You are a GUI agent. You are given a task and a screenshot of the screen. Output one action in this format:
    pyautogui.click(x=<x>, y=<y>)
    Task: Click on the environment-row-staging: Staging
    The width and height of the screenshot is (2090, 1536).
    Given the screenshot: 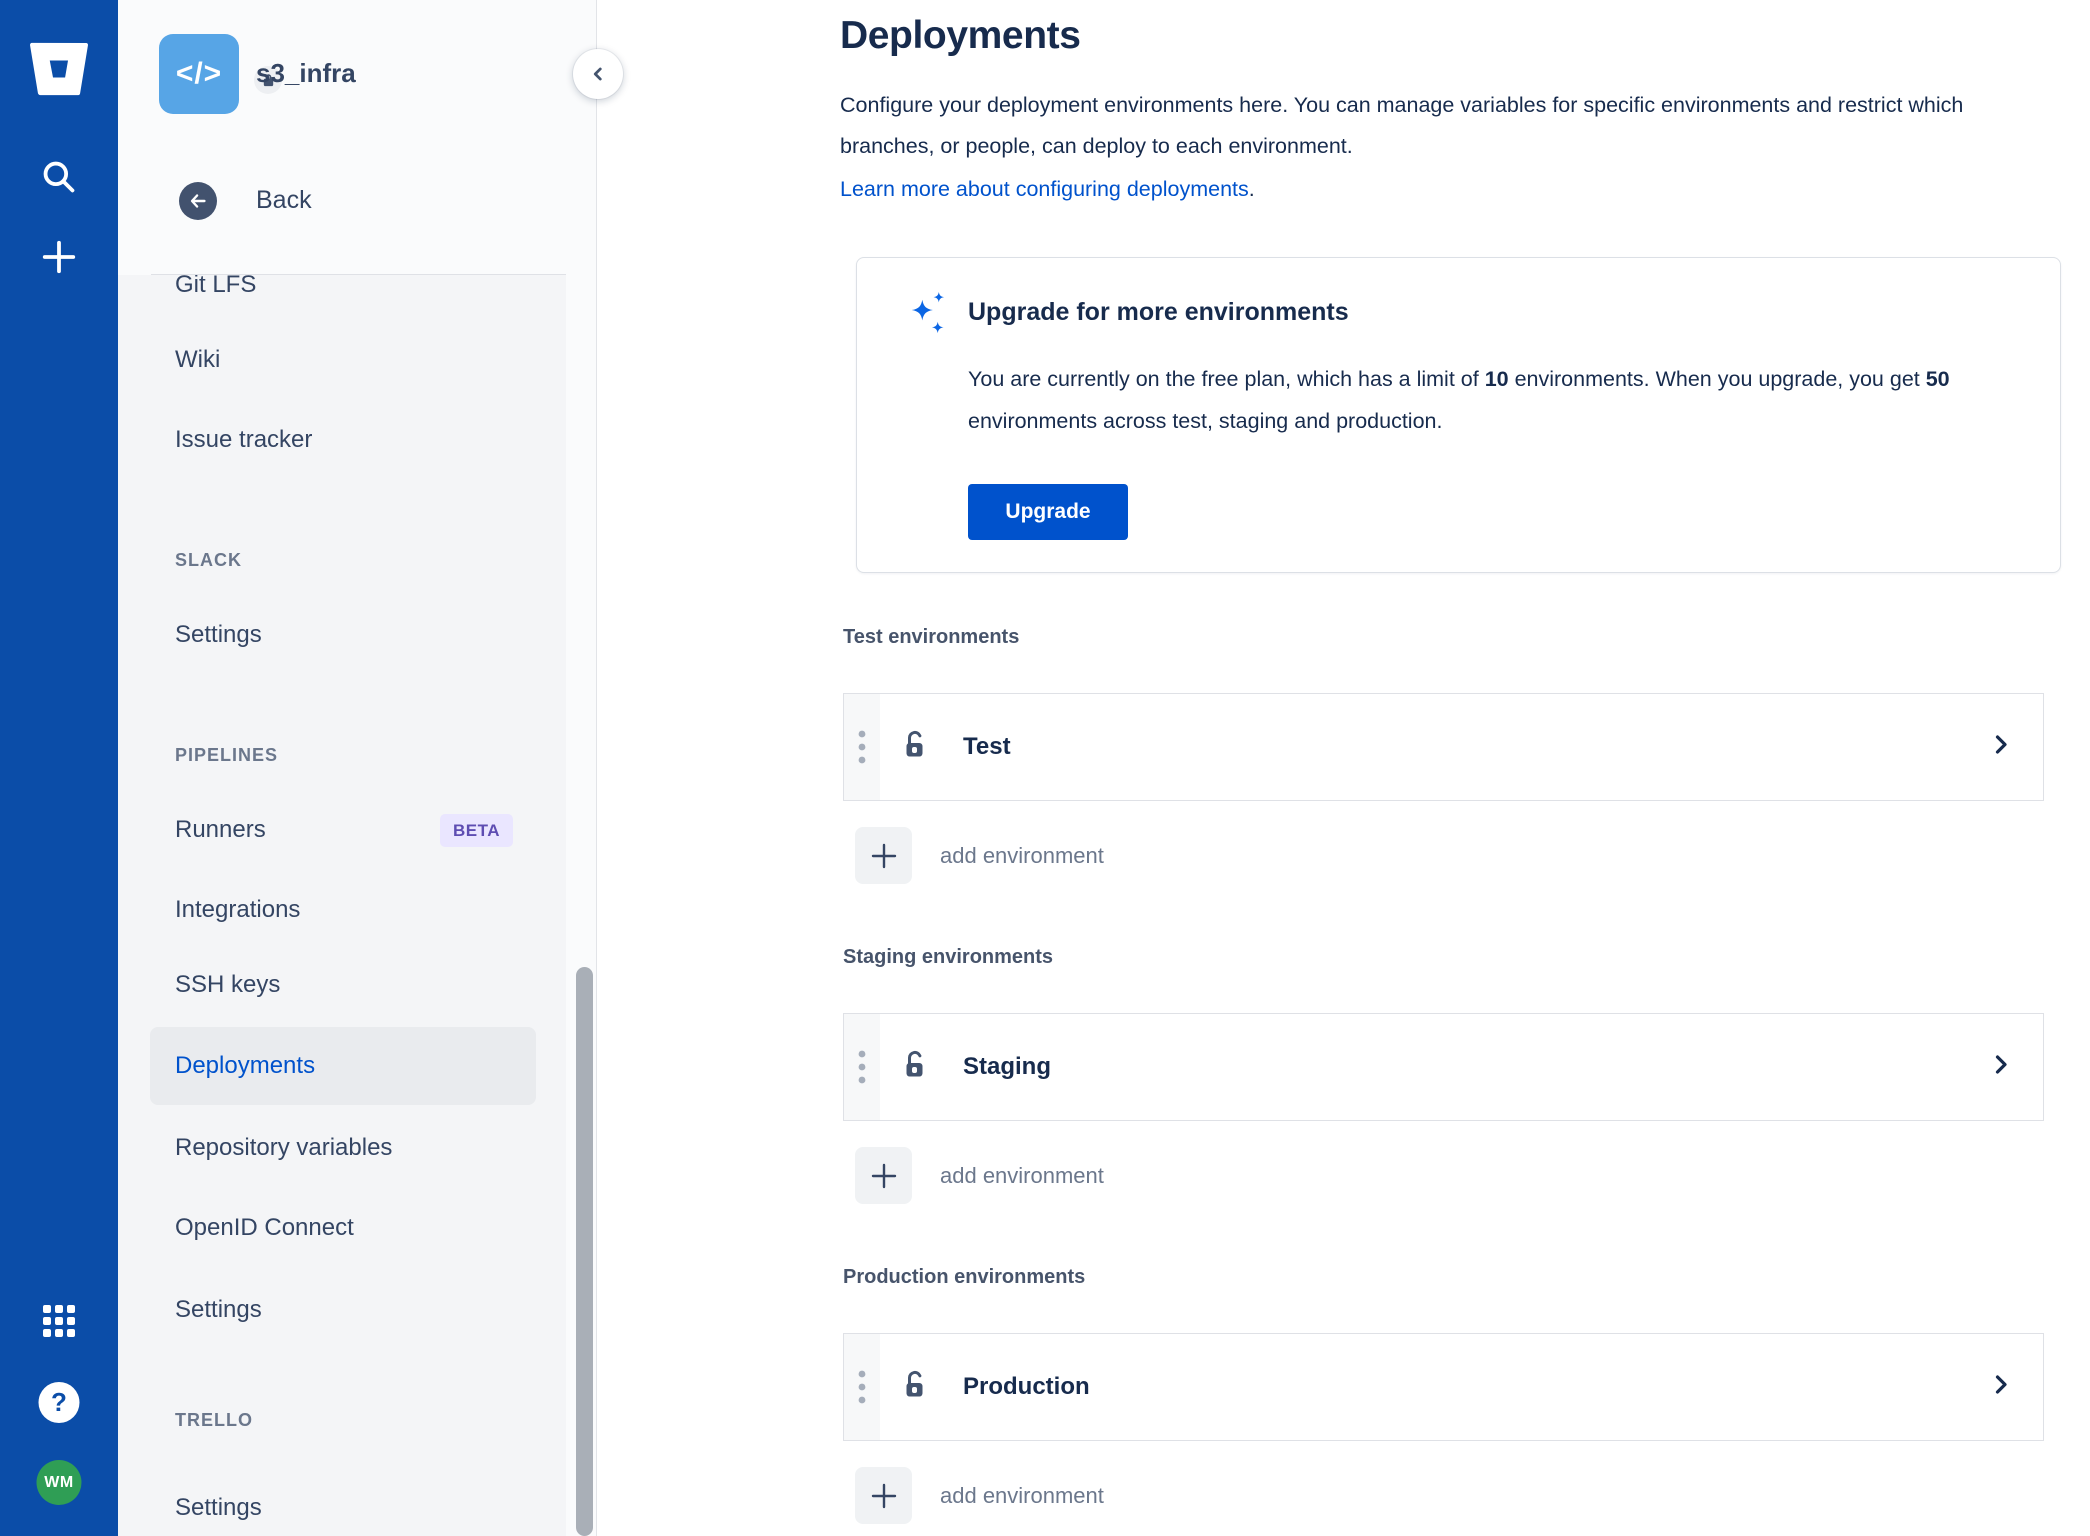 What is the action you would take?
    pyautogui.click(x=1443, y=1067)
    